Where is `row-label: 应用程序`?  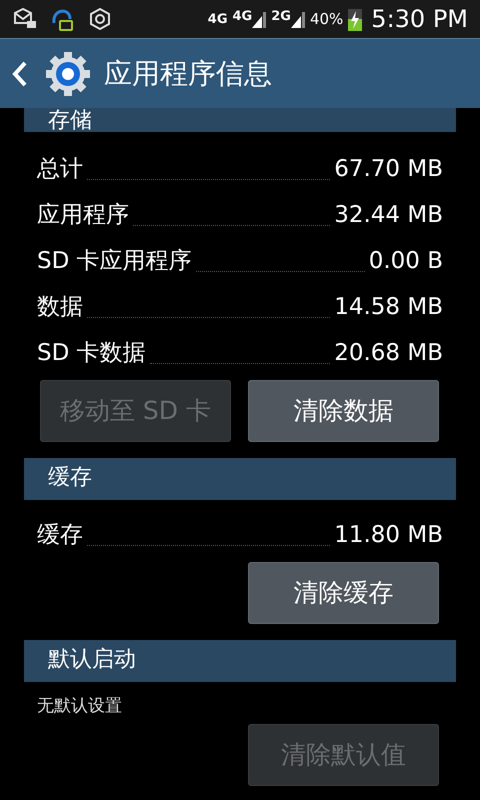
row-label: 应用程序 is located at coordinates (83, 215).